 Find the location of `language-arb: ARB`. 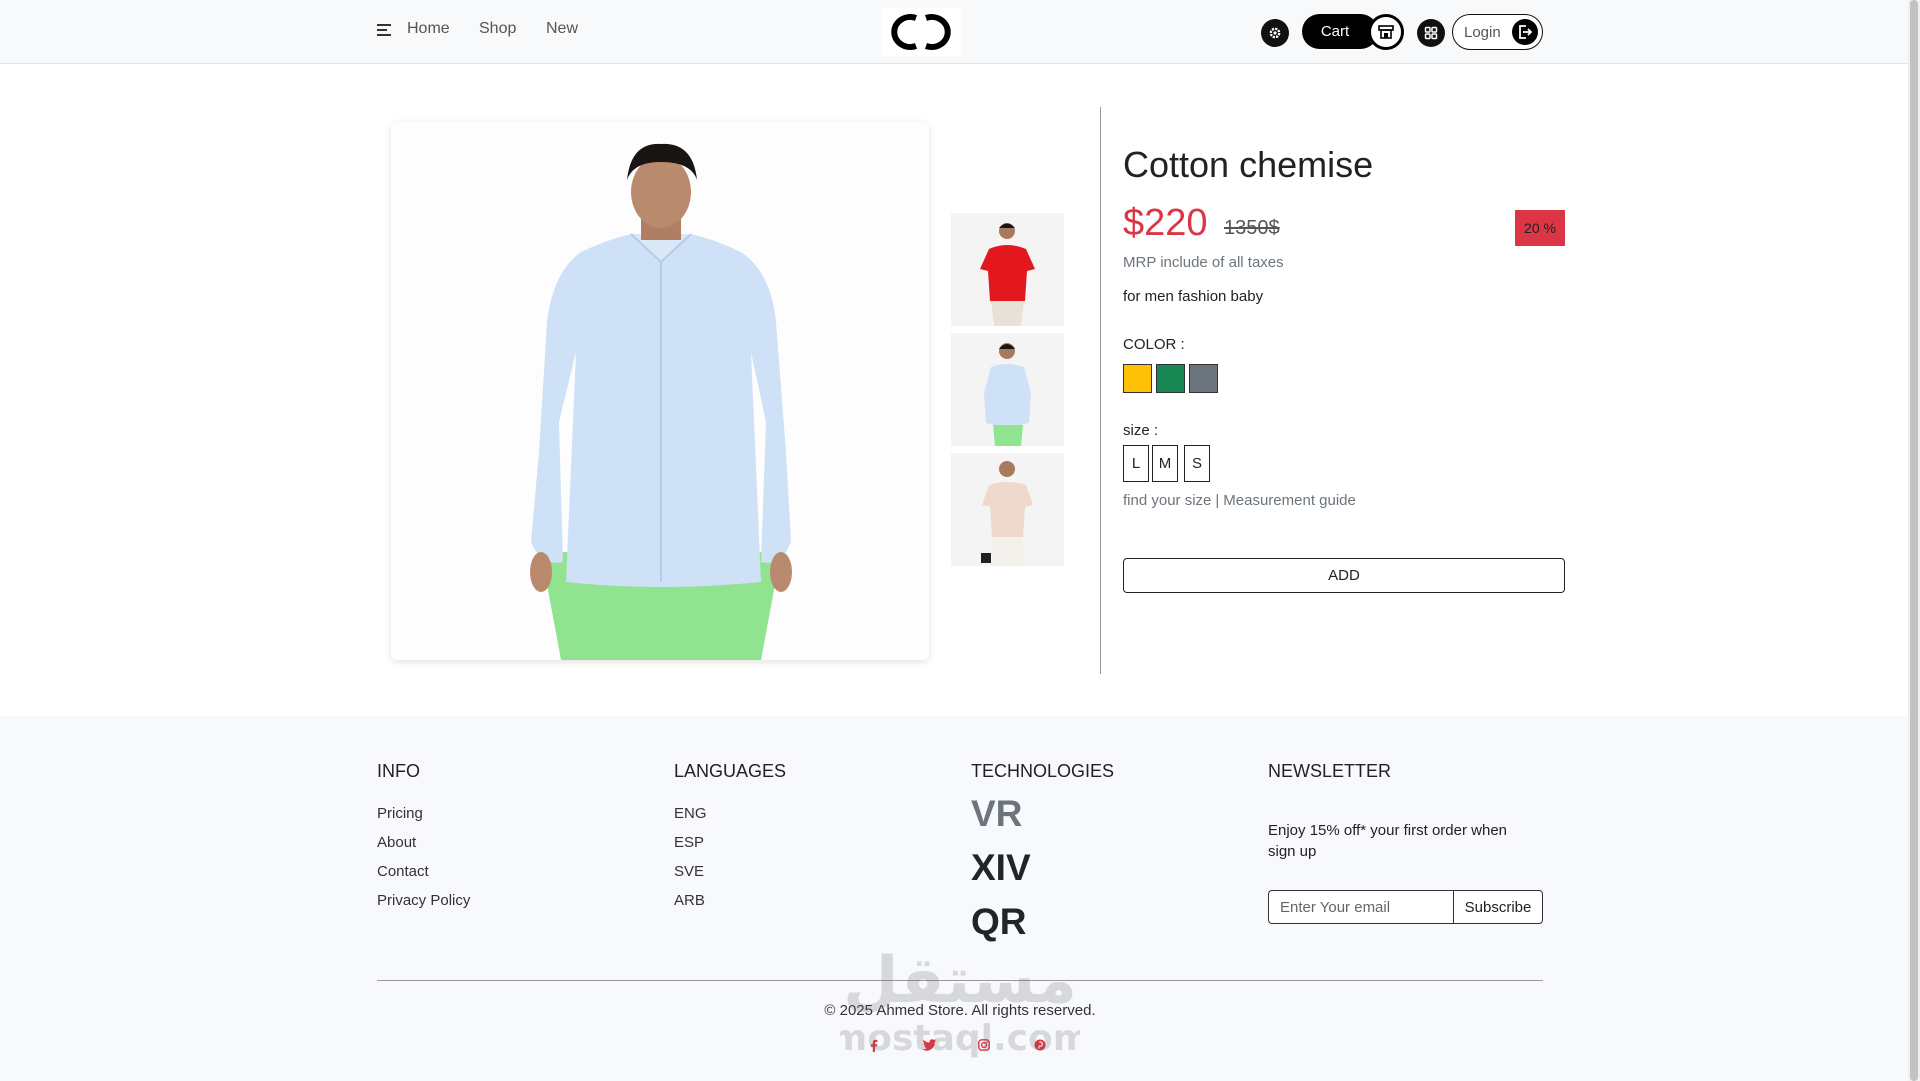

language-arb: ARB is located at coordinates (689, 900).